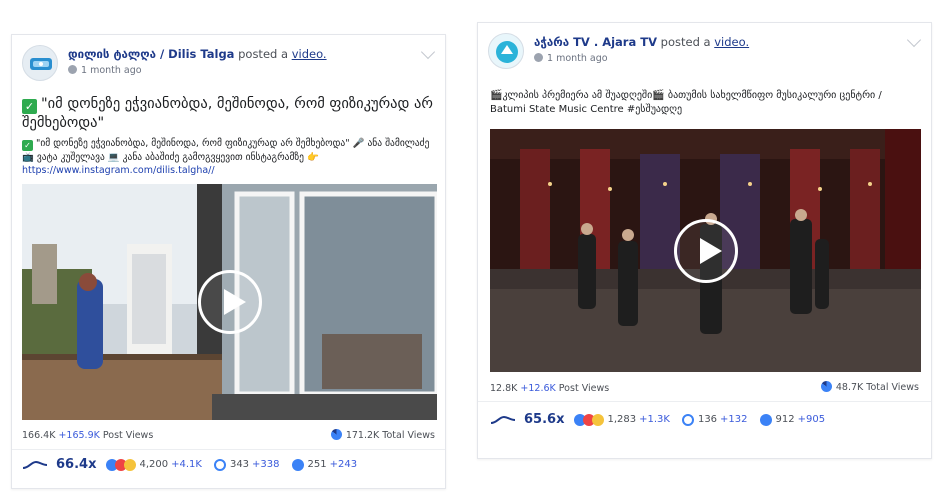  I want to click on comments-count: 343, so click(239, 464).